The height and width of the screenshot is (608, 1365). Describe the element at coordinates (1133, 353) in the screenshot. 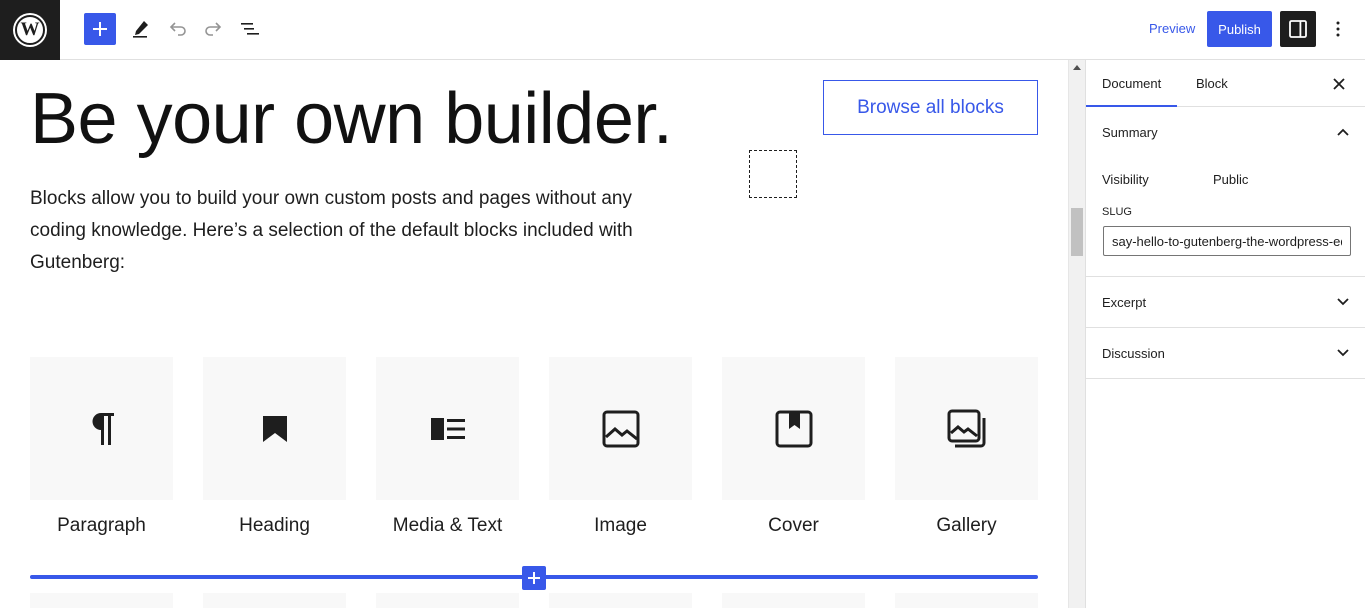

I see `panel-title: Discussion` at that location.